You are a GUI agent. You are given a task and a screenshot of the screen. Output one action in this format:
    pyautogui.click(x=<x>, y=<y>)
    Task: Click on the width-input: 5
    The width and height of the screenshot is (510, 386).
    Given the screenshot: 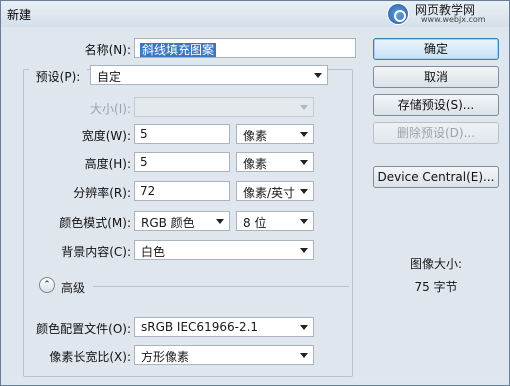 What is the action you would take?
    pyautogui.click(x=182, y=134)
    